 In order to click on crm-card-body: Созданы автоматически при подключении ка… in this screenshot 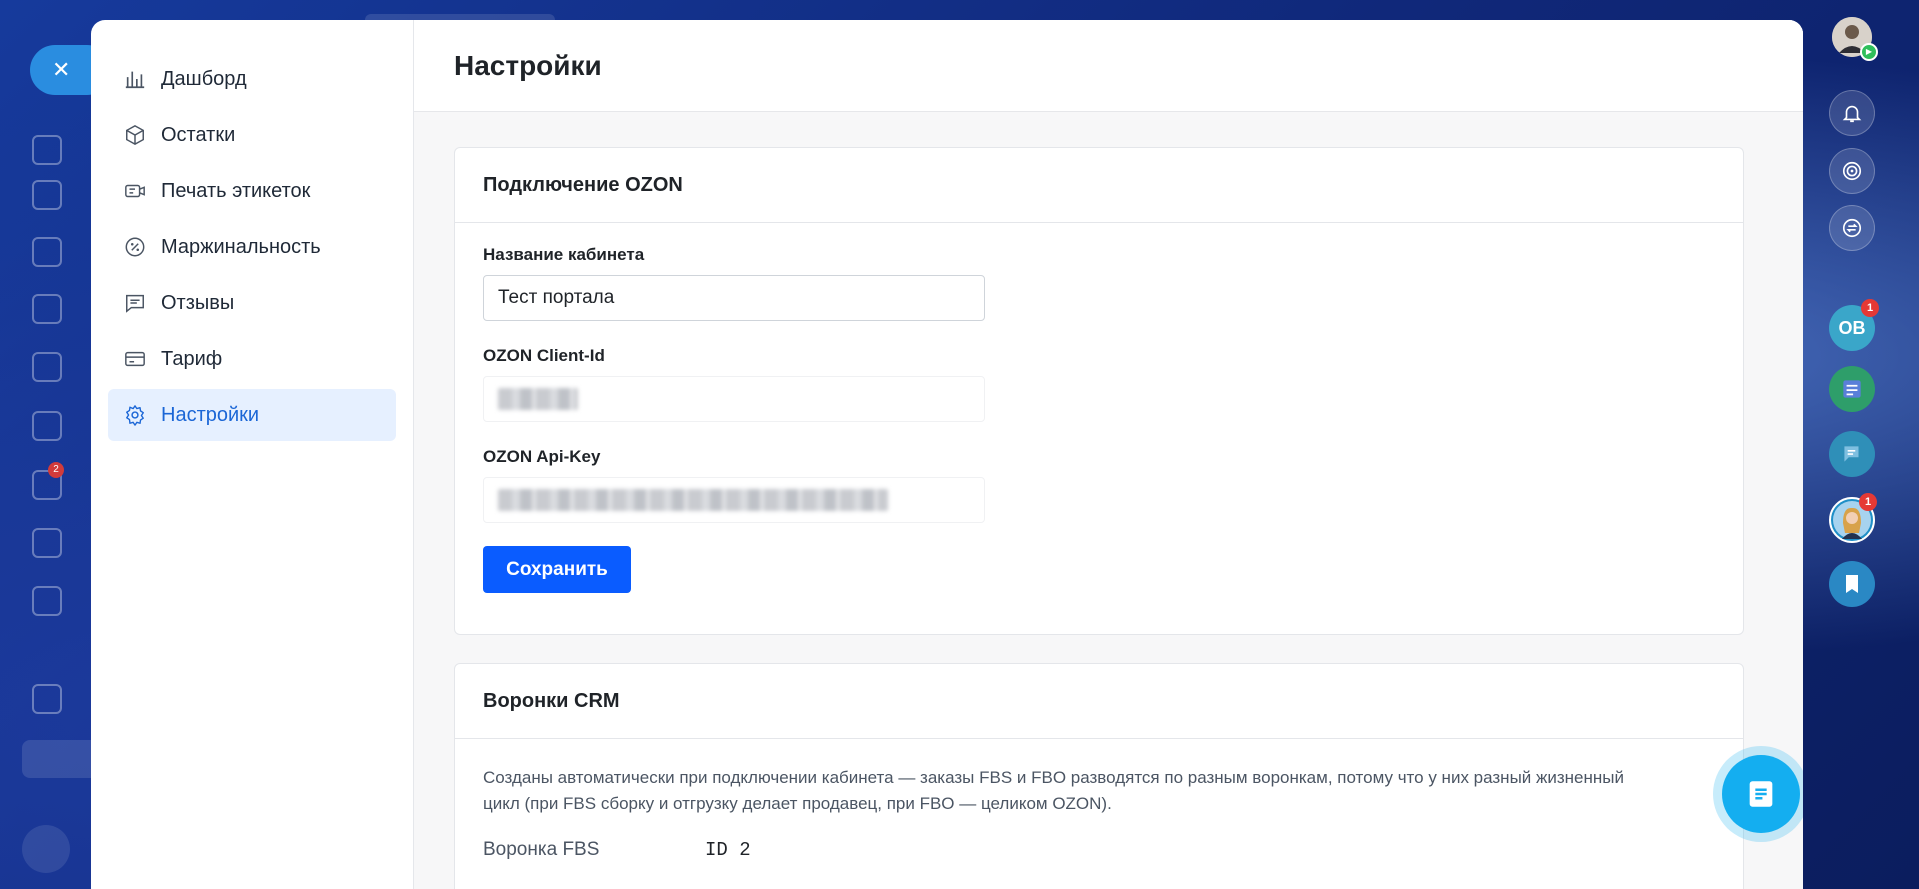, I will do `click(1099, 789)`.